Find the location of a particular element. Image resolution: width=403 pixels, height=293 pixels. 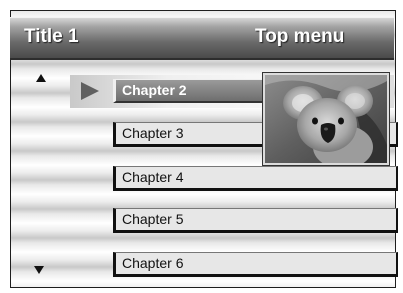

chapter-4-label: Chapter 4 is located at coordinates (153, 177).